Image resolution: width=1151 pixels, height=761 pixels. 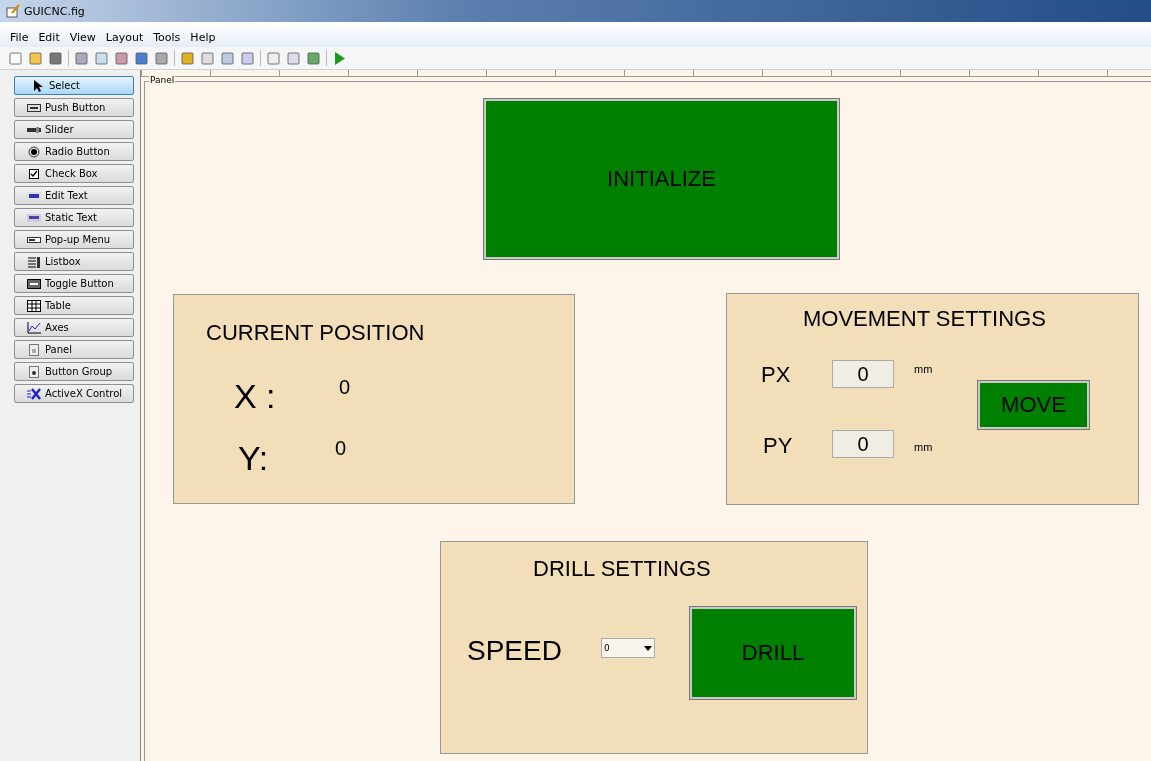 What do you see at coordinates (34, 217) in the screenshot?
I see `static-text-icon` at bounding box center [34, 217].